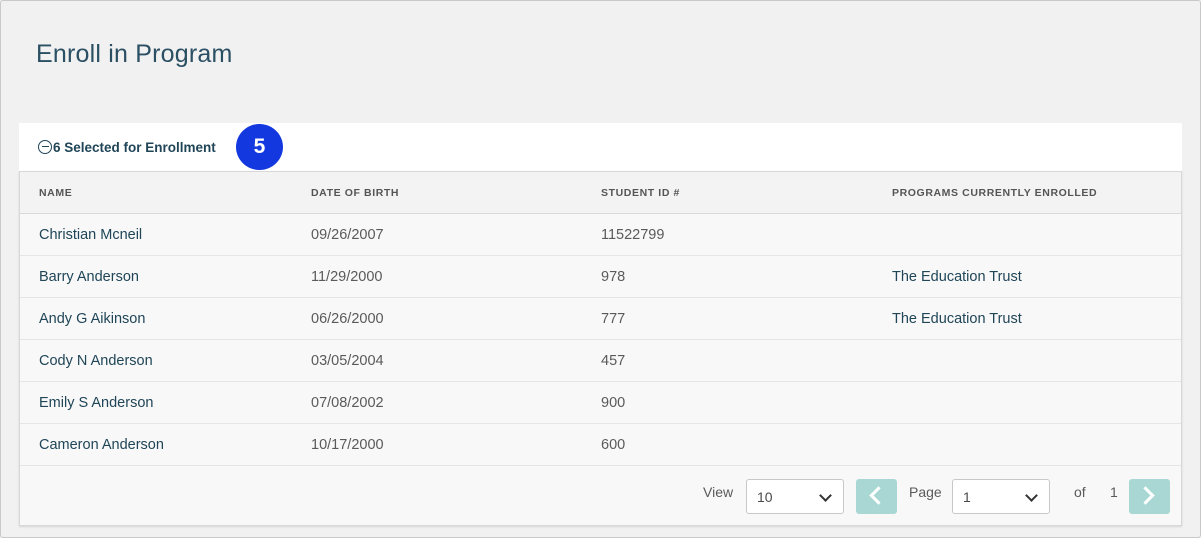 This screenshot has height=538, width=1201. What do you see at coordinates (1001, 496) in the screenshot?
I see `page-select: 1` at bounding box center [1001, 496].